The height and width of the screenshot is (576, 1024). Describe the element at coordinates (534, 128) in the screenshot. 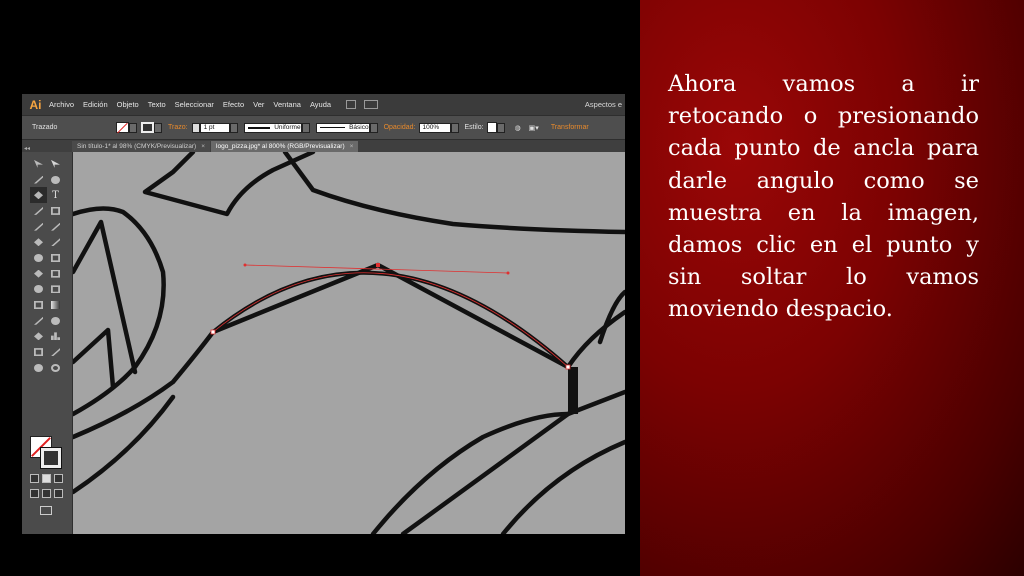

I see `align-icon: ▣▾` at that location.